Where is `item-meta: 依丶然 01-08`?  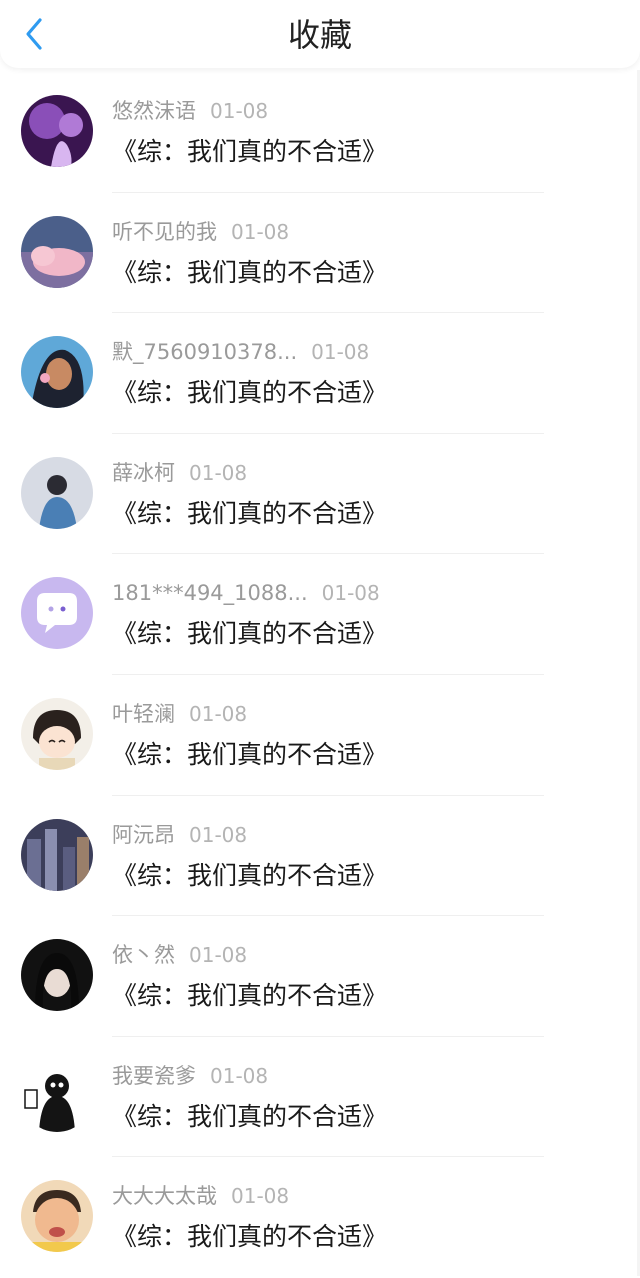 item-meta: 依丶然 01-08 is located at coordinates (179, 955).